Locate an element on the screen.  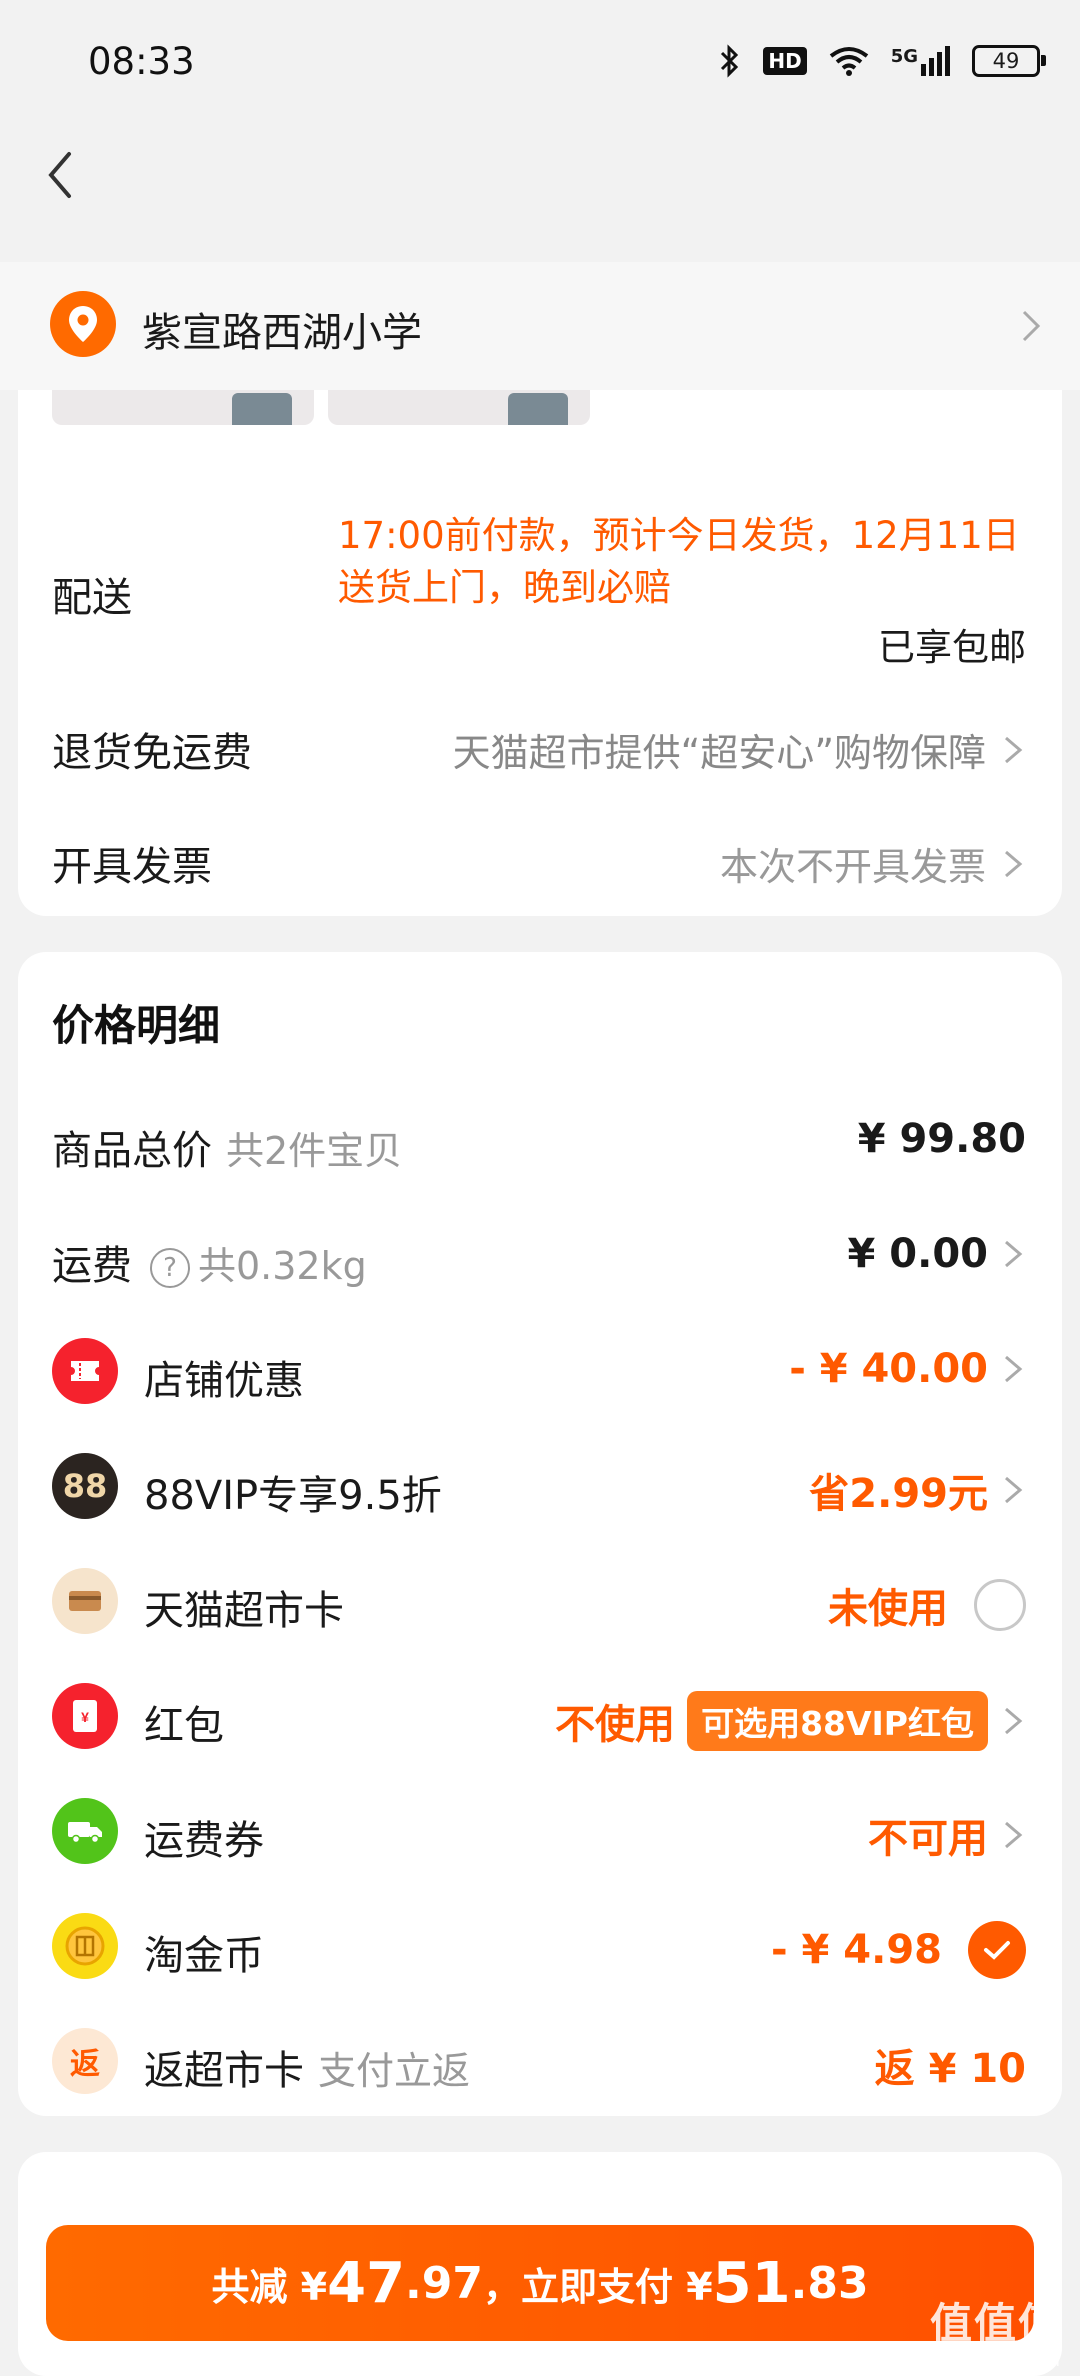
cashback-label: 返超市卡 is located at coordinates (224, 2071).